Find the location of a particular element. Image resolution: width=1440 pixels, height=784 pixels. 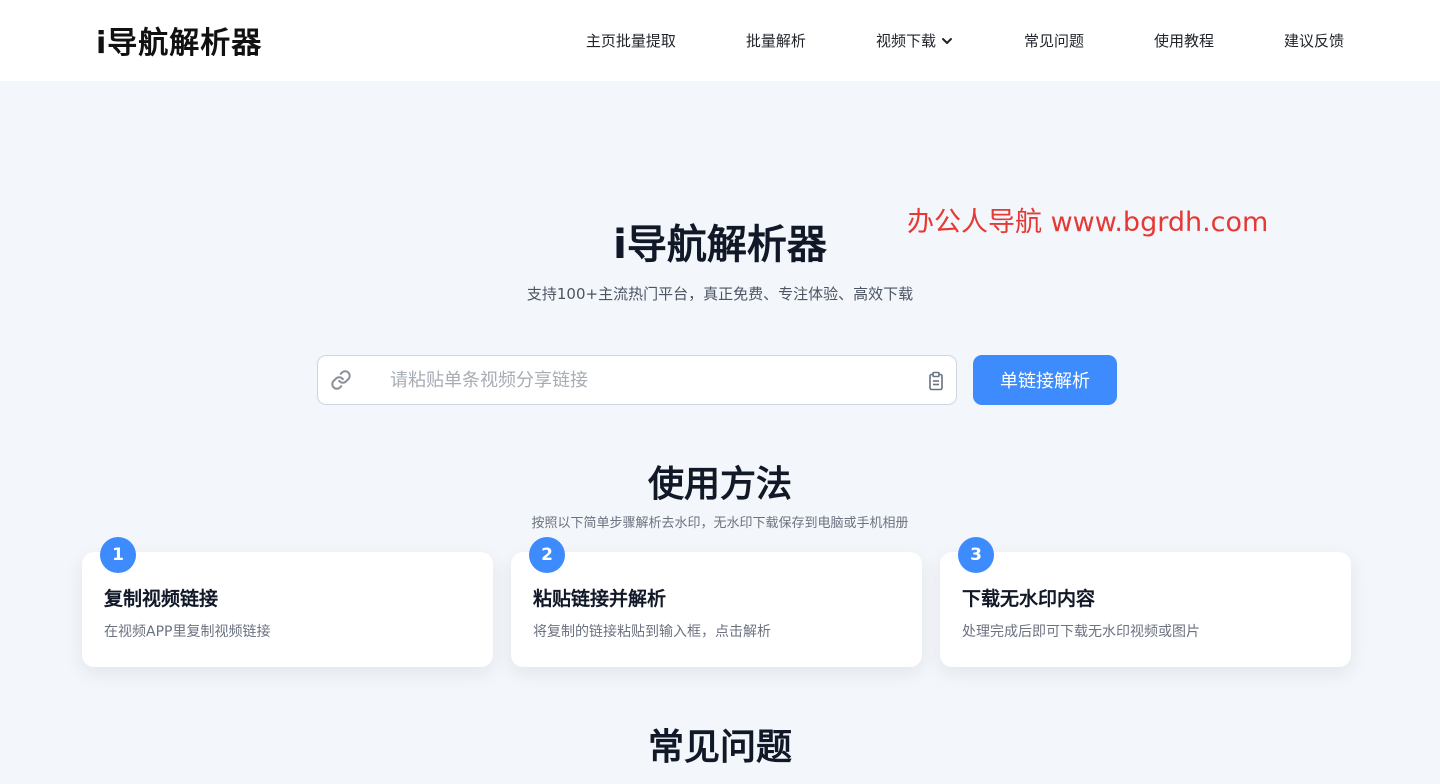

nav-item-tutorial: 使用教程 is located at coordinates (1184, 40).